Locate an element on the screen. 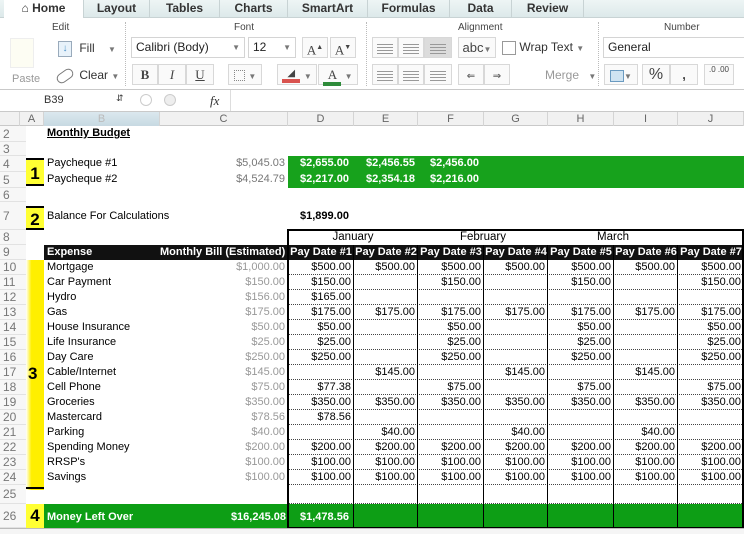 Image resolution: width=744 pixels, height=534 pixels. row-header: 17 is located at coordinates (13, 372).